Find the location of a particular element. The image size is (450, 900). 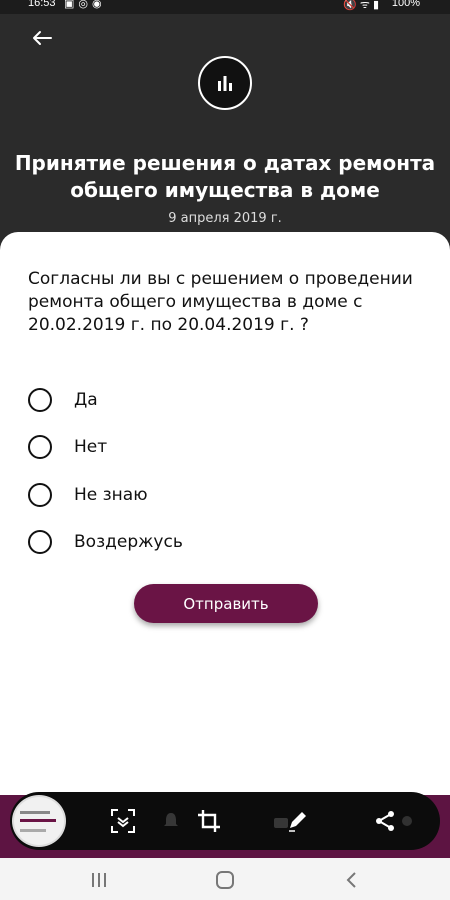

image-icon: ▣ is located at coordinates (71, 5).